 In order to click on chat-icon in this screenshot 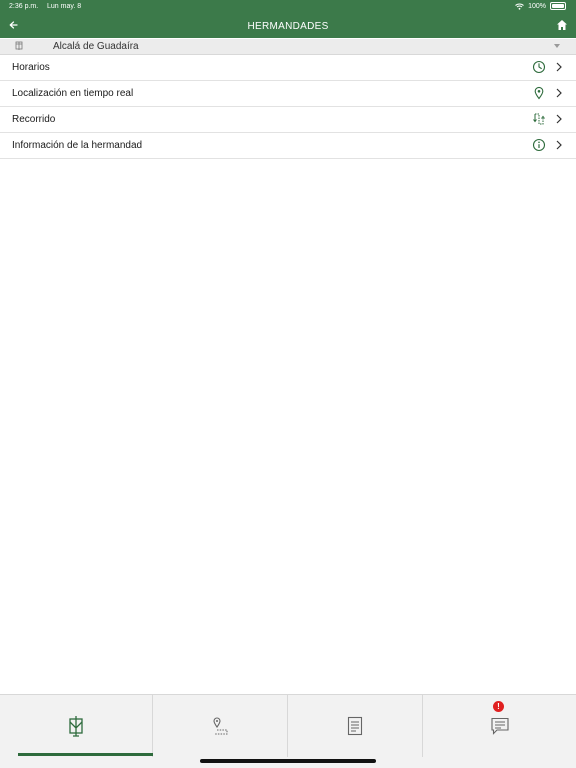, I will do `click(499, 726)`.